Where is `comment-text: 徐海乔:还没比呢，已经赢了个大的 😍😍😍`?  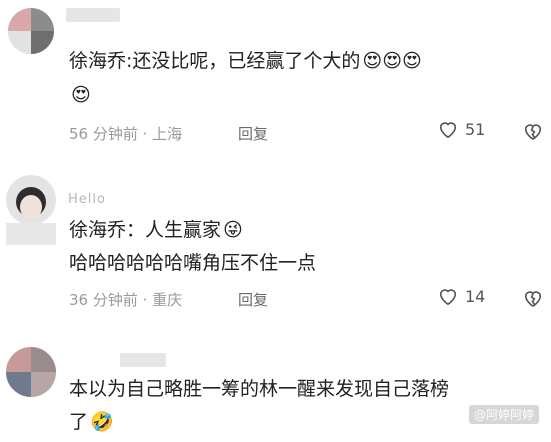 comment-text: 徐海乔:还没比呢，已经赢了个大的 😍😍😍 is located at coordinates (245, 61).